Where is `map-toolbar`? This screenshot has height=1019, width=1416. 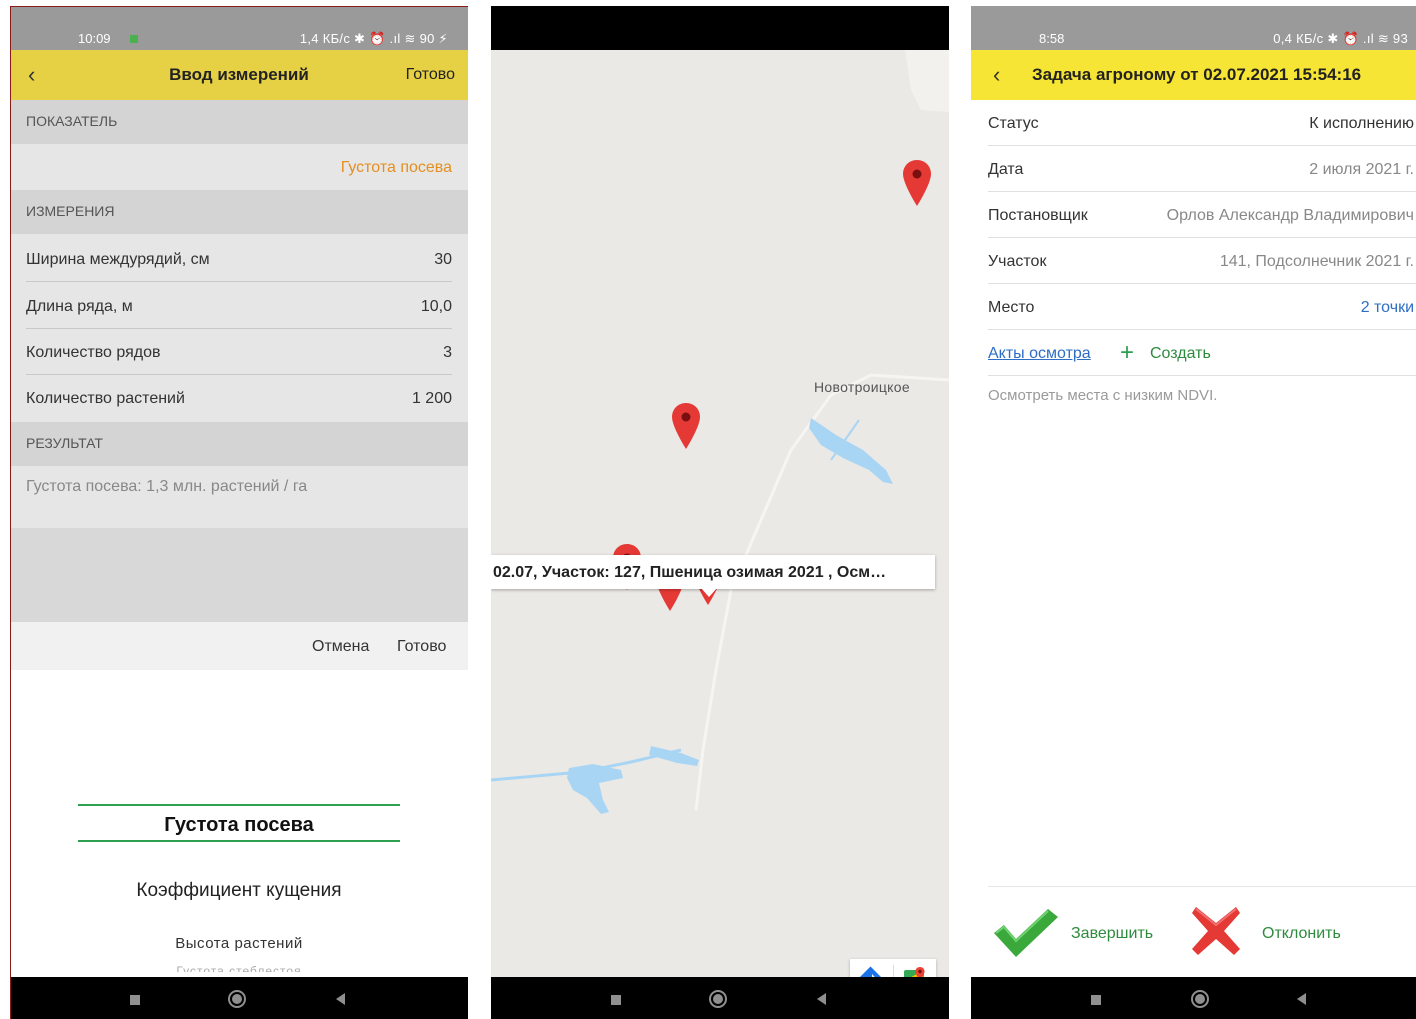
map-toolbar is located at coordinates (893, 968).